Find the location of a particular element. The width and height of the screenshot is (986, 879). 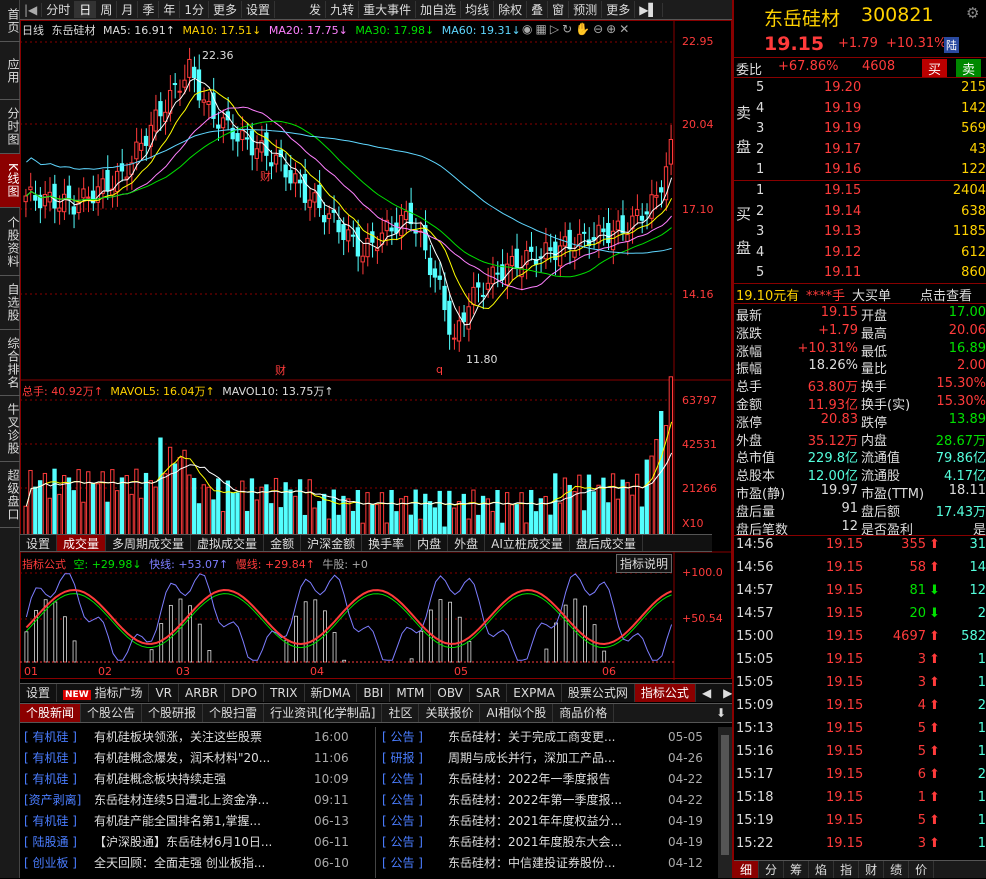

qtab-detail: 细 is located at coordinates (747, 869).